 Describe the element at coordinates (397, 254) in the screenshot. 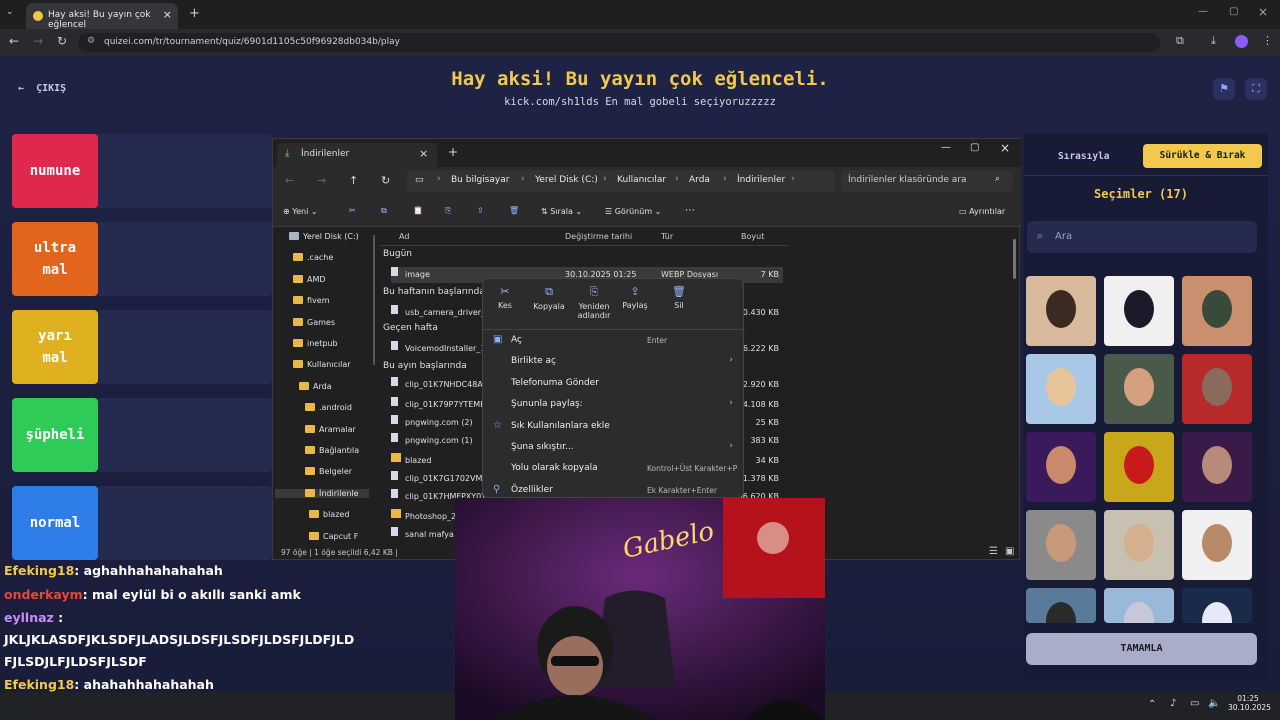

I see `group-header: Bugün` at that location.